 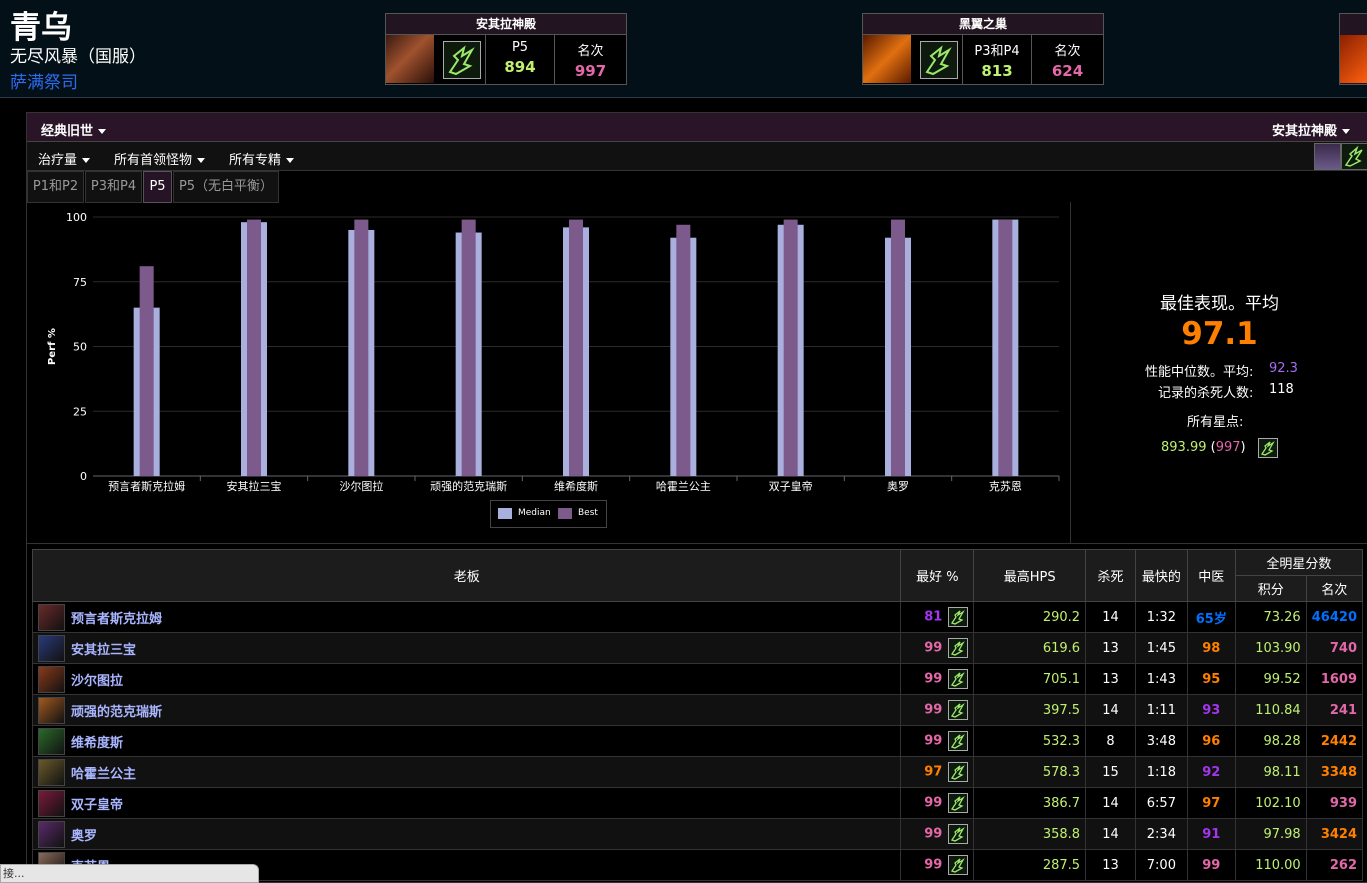 What do you see at coordinates (262, 158) in the screenshot?
I see `spec-filter-dropdown: 所有专精` at bounding box center [262, 158].